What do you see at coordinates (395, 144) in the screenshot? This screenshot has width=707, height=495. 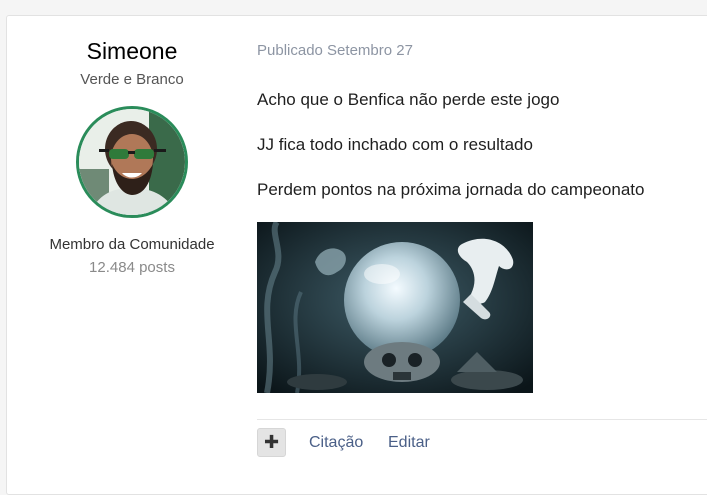 I see `post-text-line: JJ fica todo inchado com o resultado` at bounding box center [395, 144].